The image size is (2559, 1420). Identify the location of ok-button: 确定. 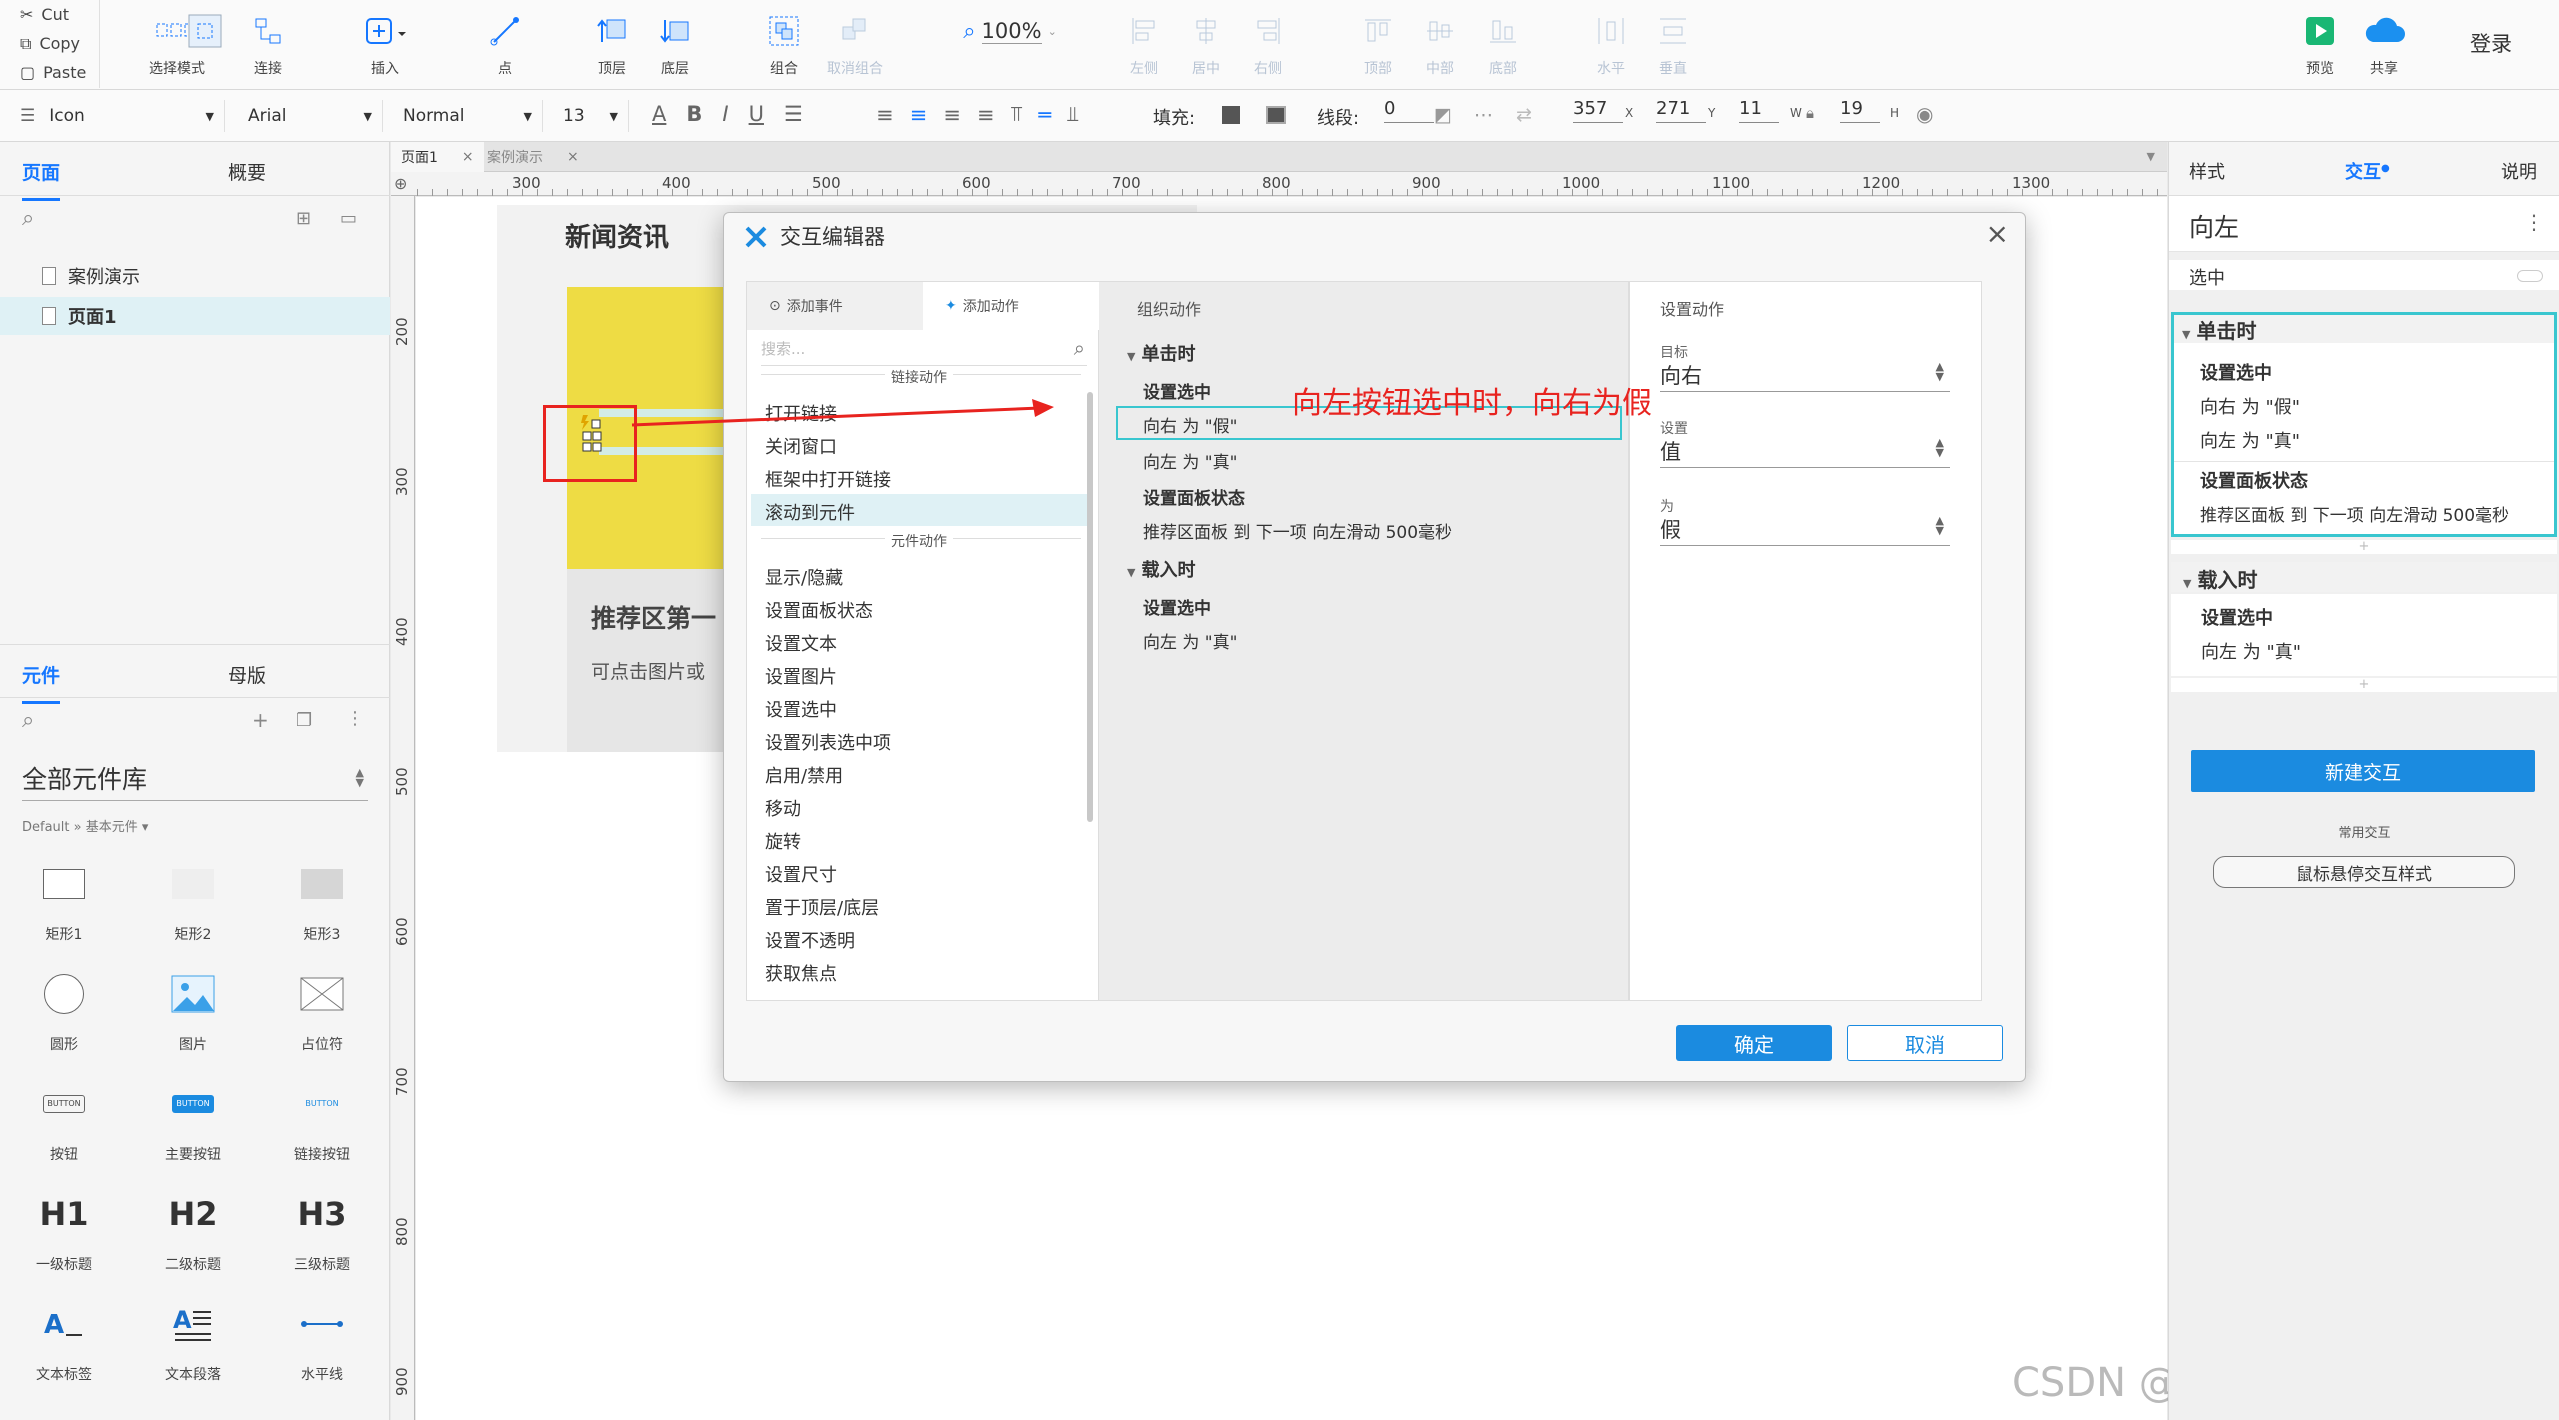
(1754, 1043).